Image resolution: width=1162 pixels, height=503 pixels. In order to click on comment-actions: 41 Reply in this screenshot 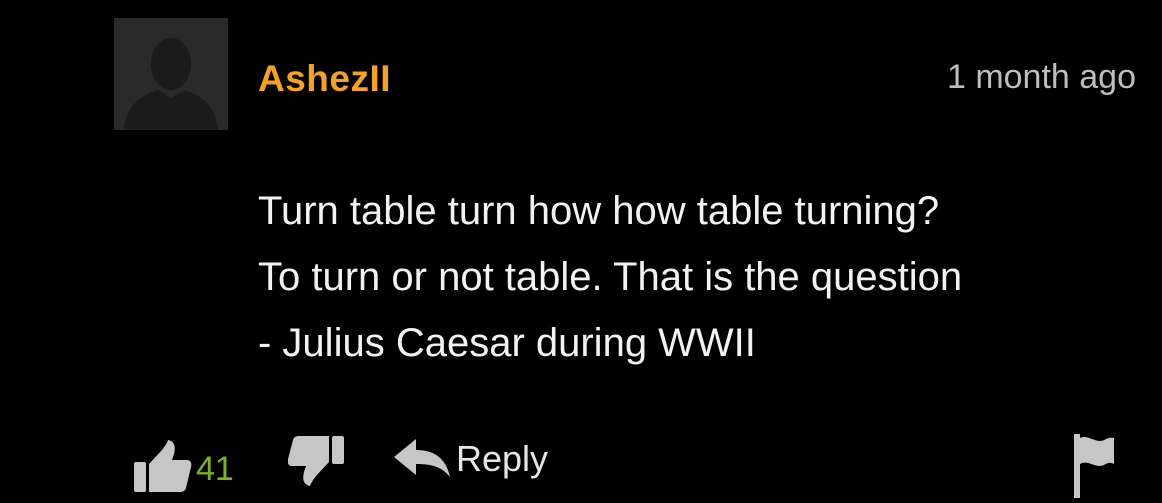, I will do `click(581, 465)`.